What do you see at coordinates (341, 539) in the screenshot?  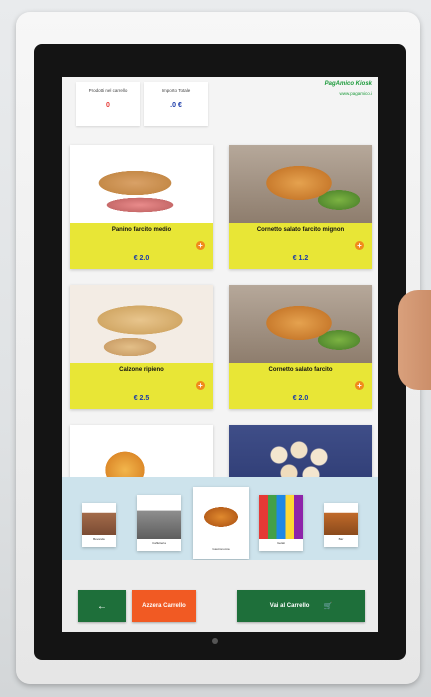 I see `category-label: Bar` at bounding box center [341, 539].